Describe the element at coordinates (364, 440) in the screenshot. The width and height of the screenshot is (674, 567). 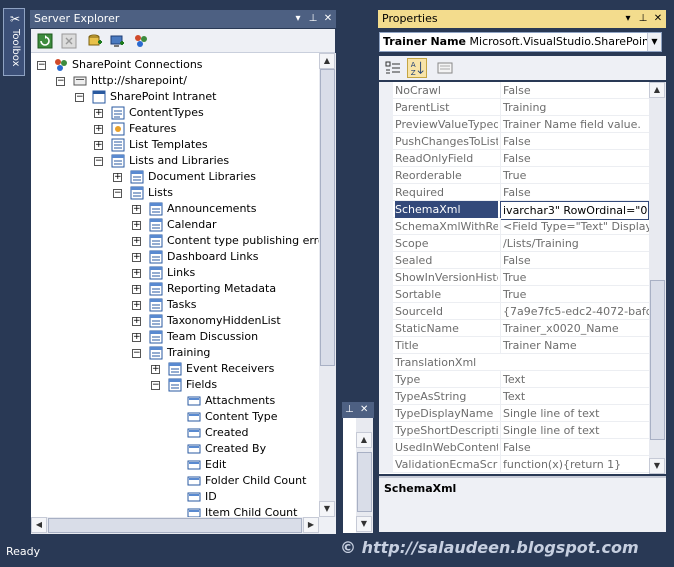
I see `scroll-up-icon: ▲` at that location.